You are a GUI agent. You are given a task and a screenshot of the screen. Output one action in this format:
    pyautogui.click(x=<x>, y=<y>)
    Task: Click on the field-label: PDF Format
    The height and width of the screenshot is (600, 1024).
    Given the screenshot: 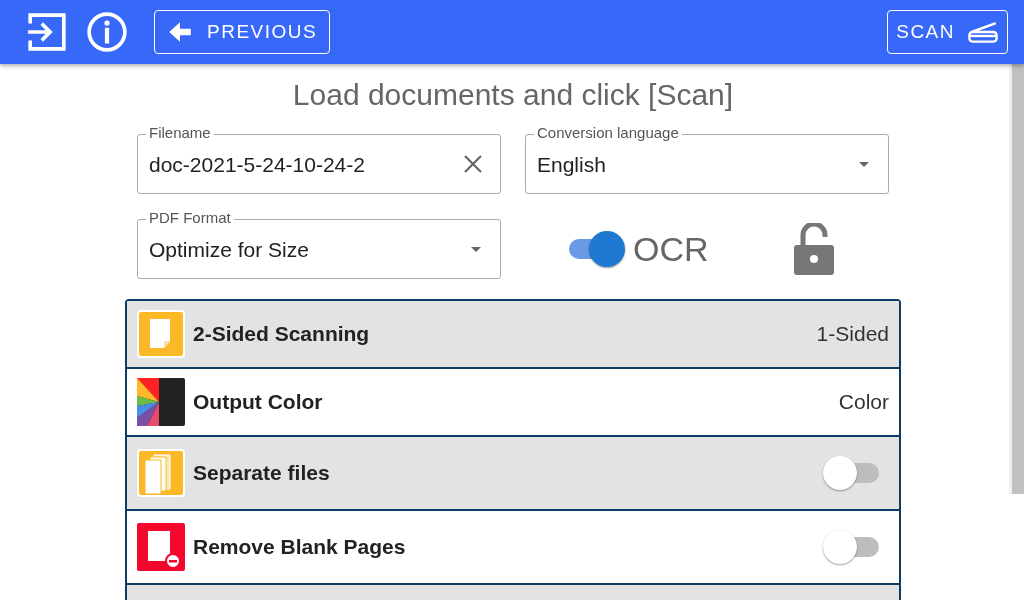 What is the action you would take?
    pyautogui.click(x=190, y=218)
    